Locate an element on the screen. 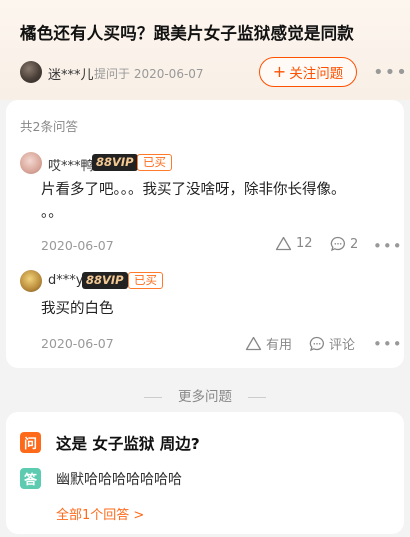  answer-user-name: d***y is located at coordinates (65, 280).